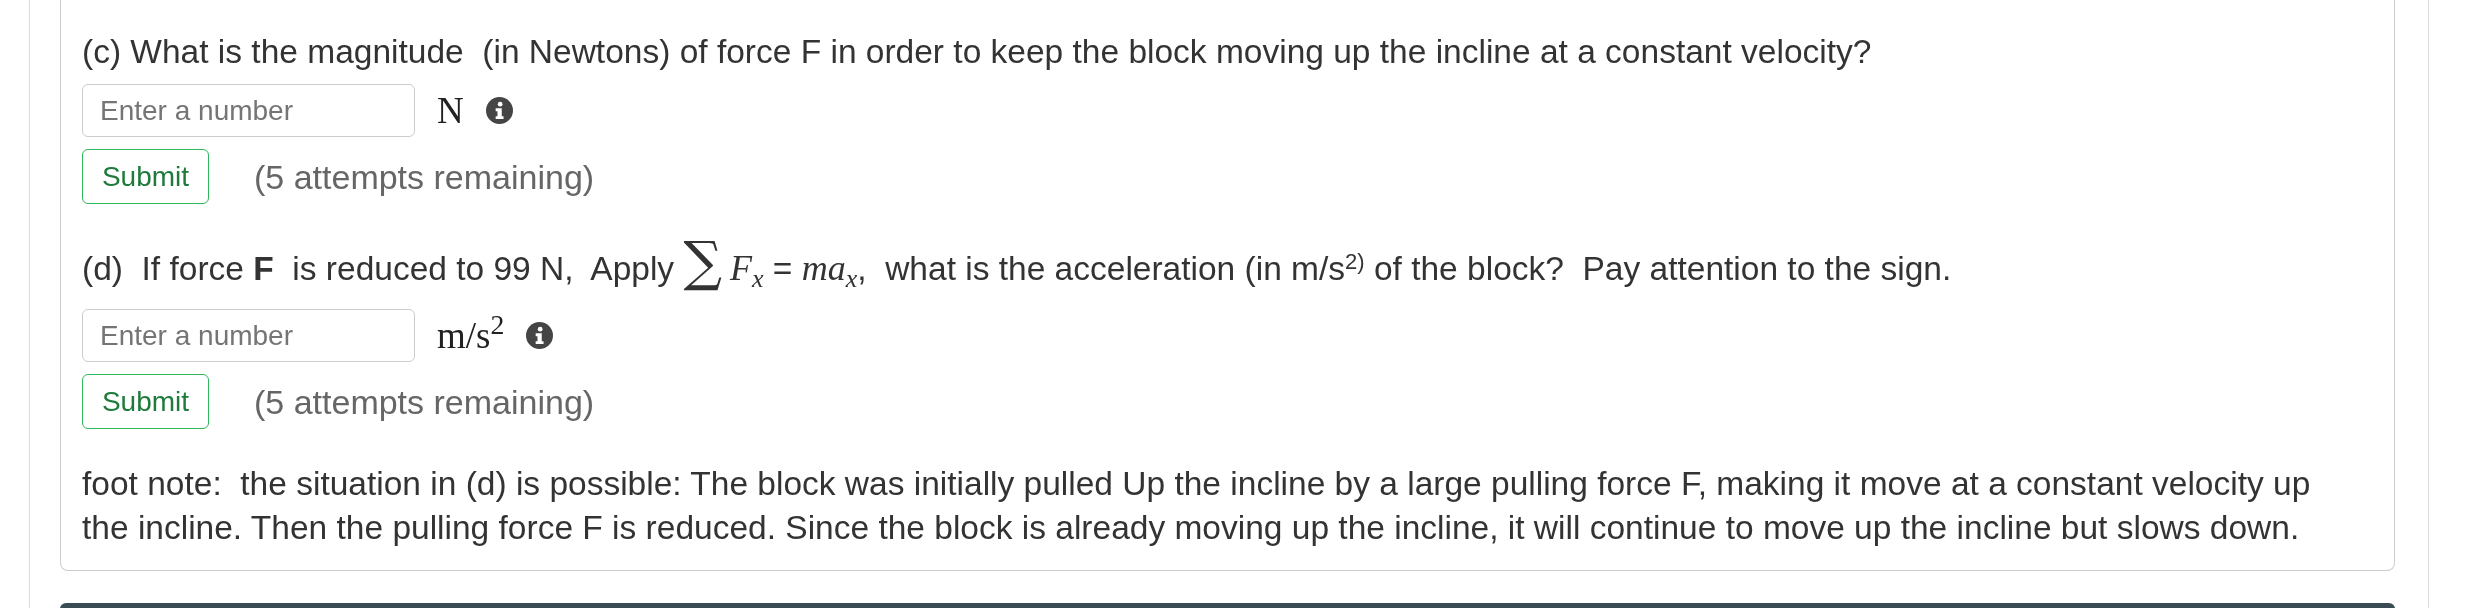 The width and height of the screenshot is (2492, 608). What do you see at coordinates (977, 52) in the screenshot?
I see `question-text: (c) What is the magnitude (in Newtons) of force F in order to keep the block moving up the incline at a constant velocity?` at bounding box center [977, 52].